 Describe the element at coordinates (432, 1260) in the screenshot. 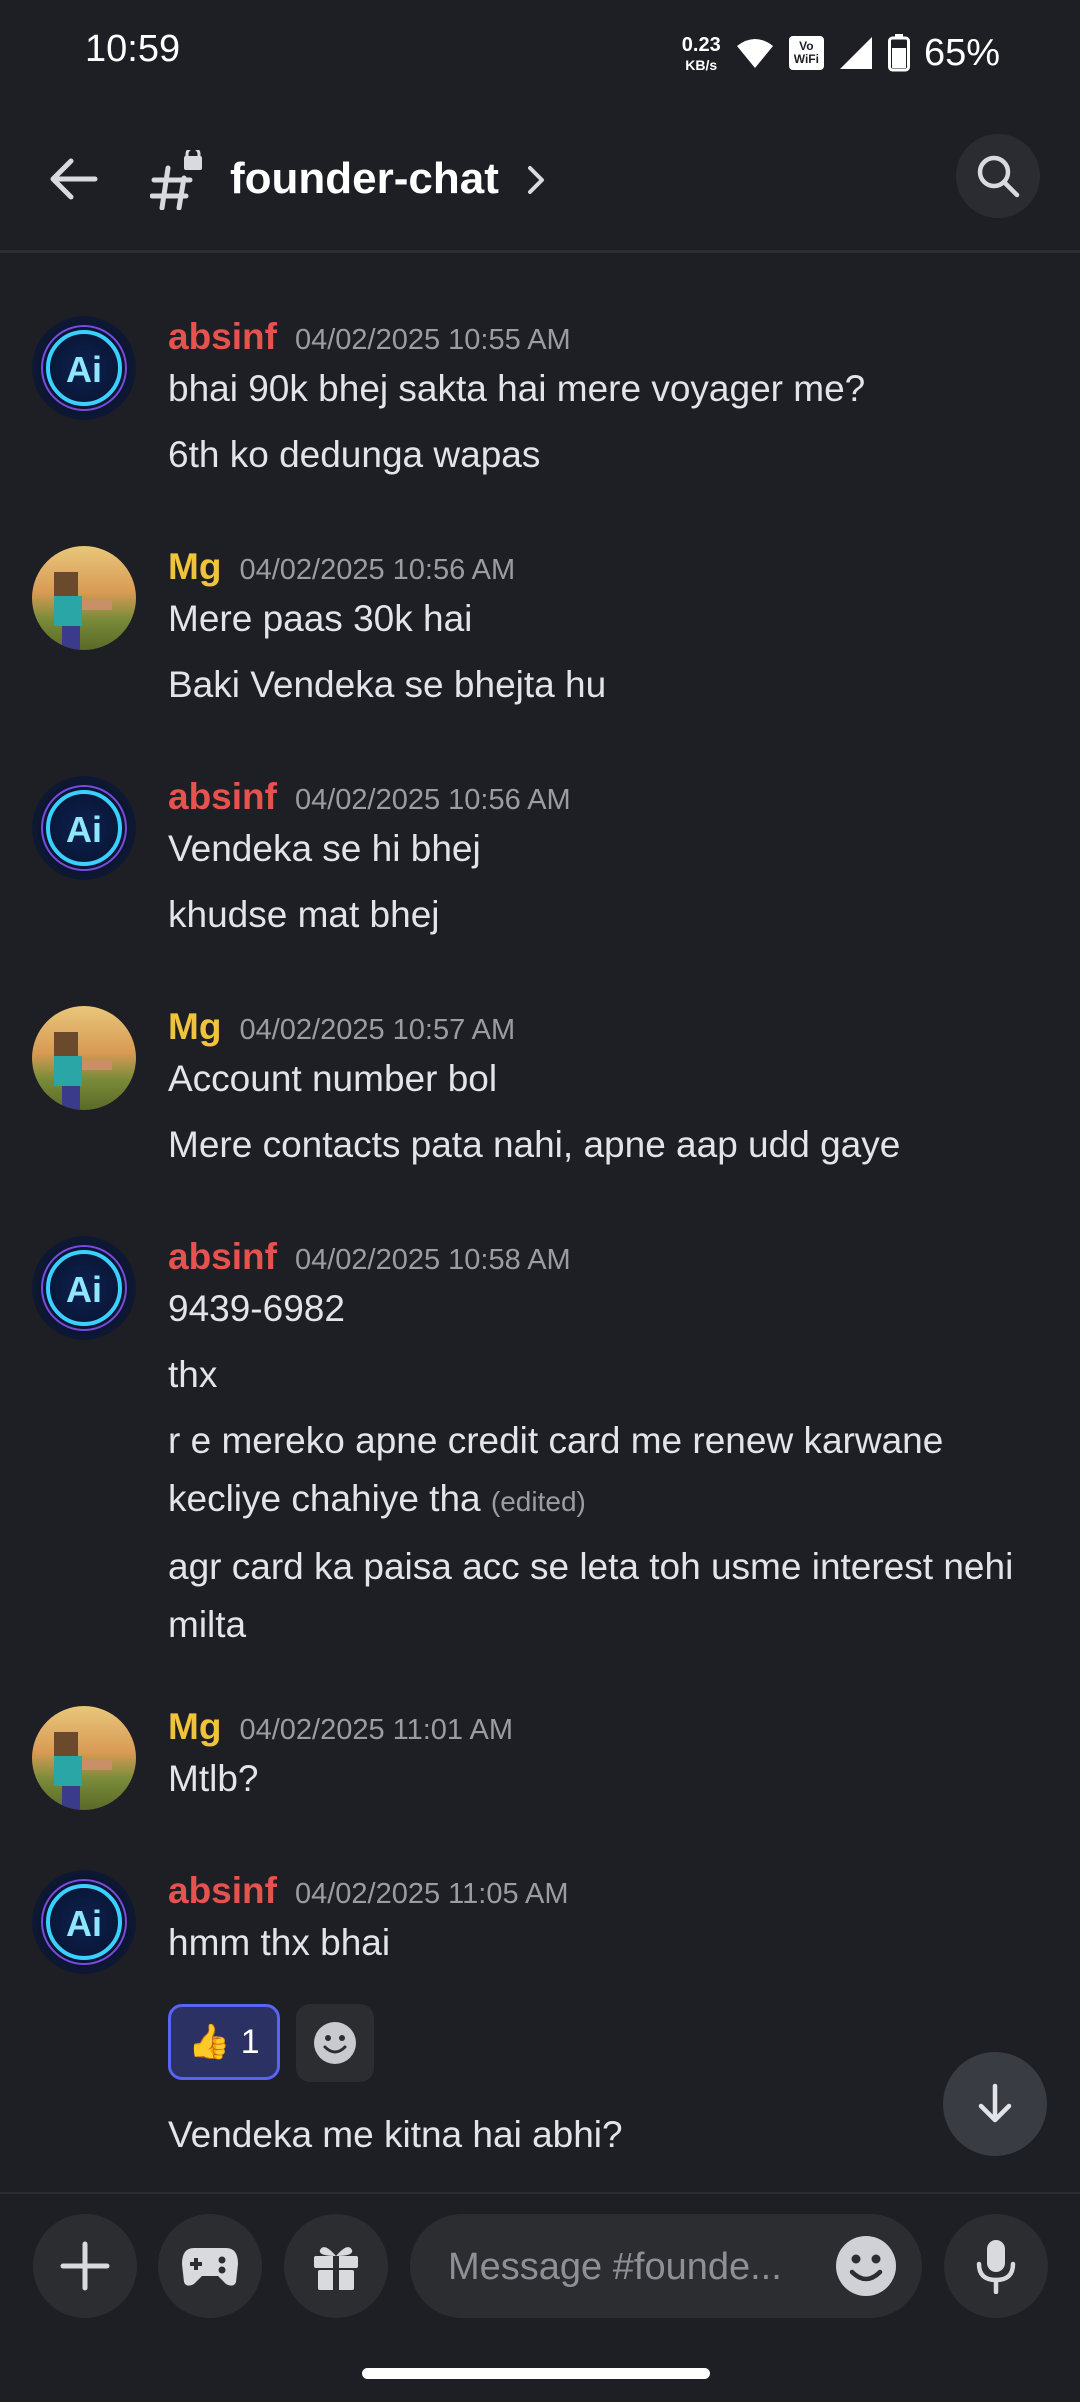

I see `message-timestamp: 04/02/2025 10:58 AM` at that location.